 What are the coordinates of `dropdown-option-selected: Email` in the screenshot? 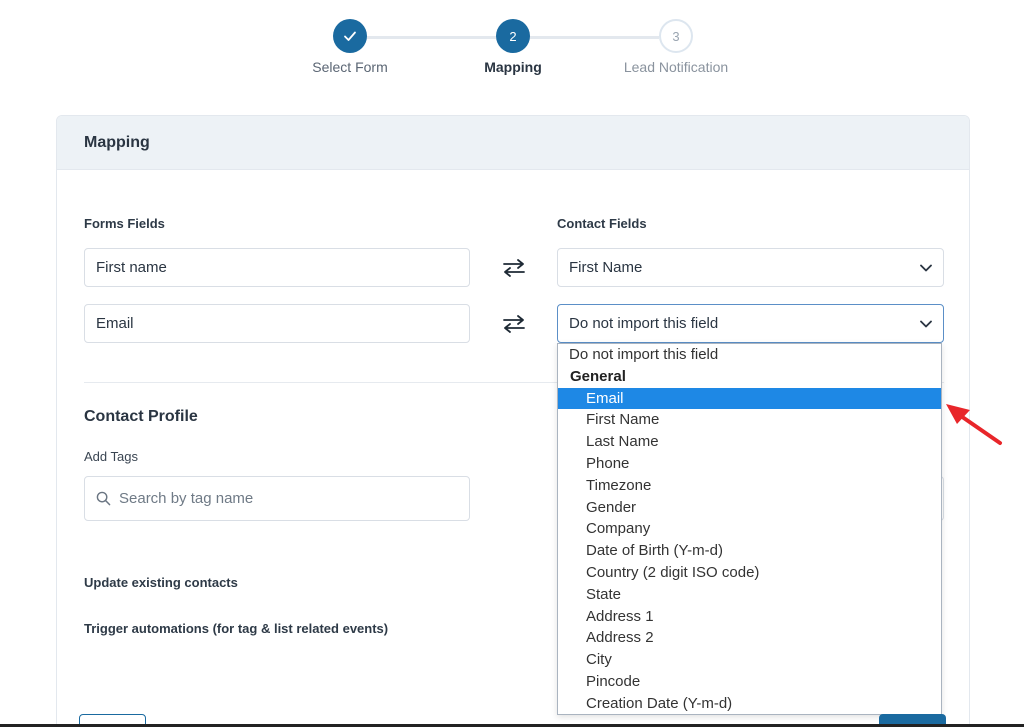 It's located at (749, 398).